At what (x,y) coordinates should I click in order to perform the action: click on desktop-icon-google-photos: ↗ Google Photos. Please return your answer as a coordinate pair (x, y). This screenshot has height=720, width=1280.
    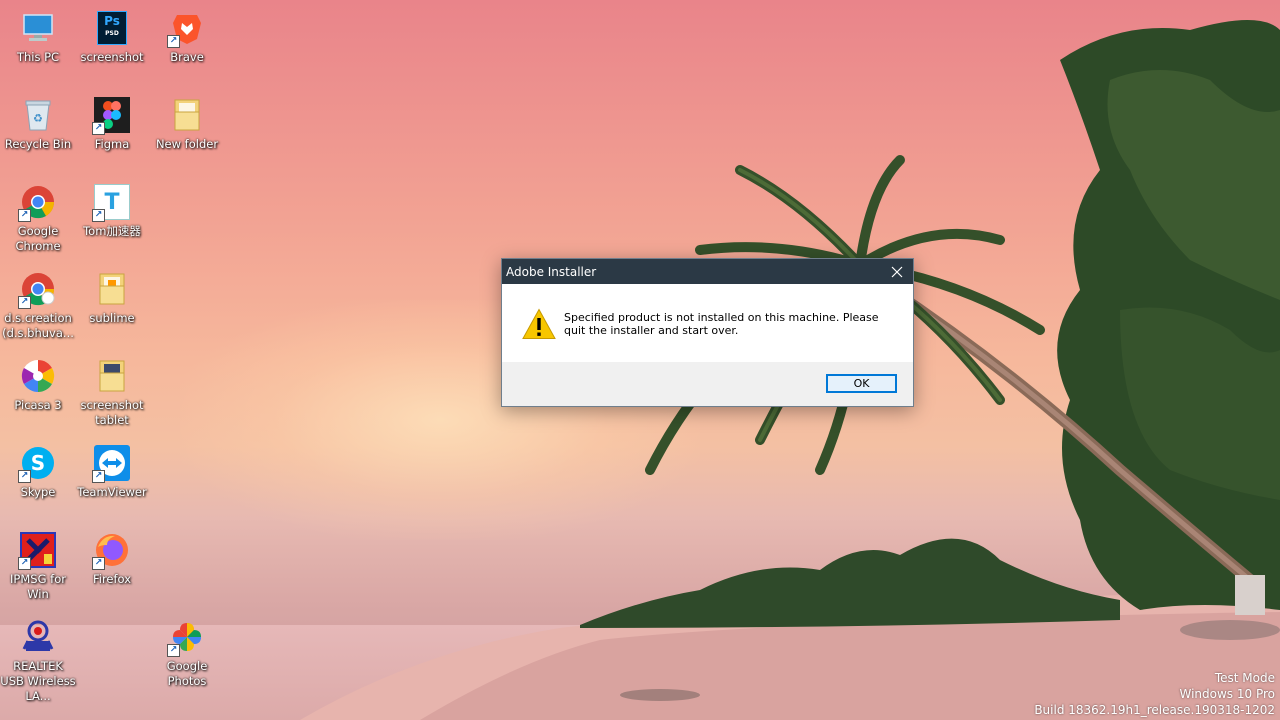
    Looking at the image, I should click on (187, 652).